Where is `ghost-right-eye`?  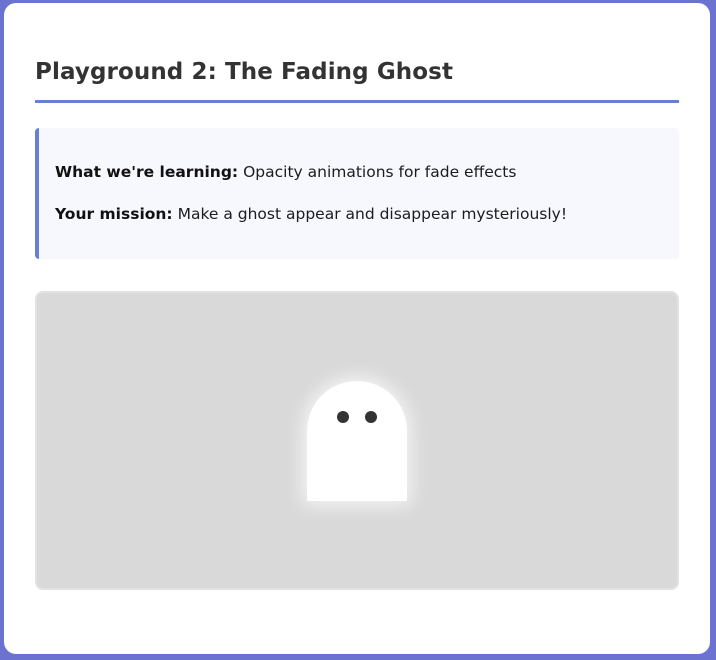 ghost-right-eye is located at coordinates (371, 417).